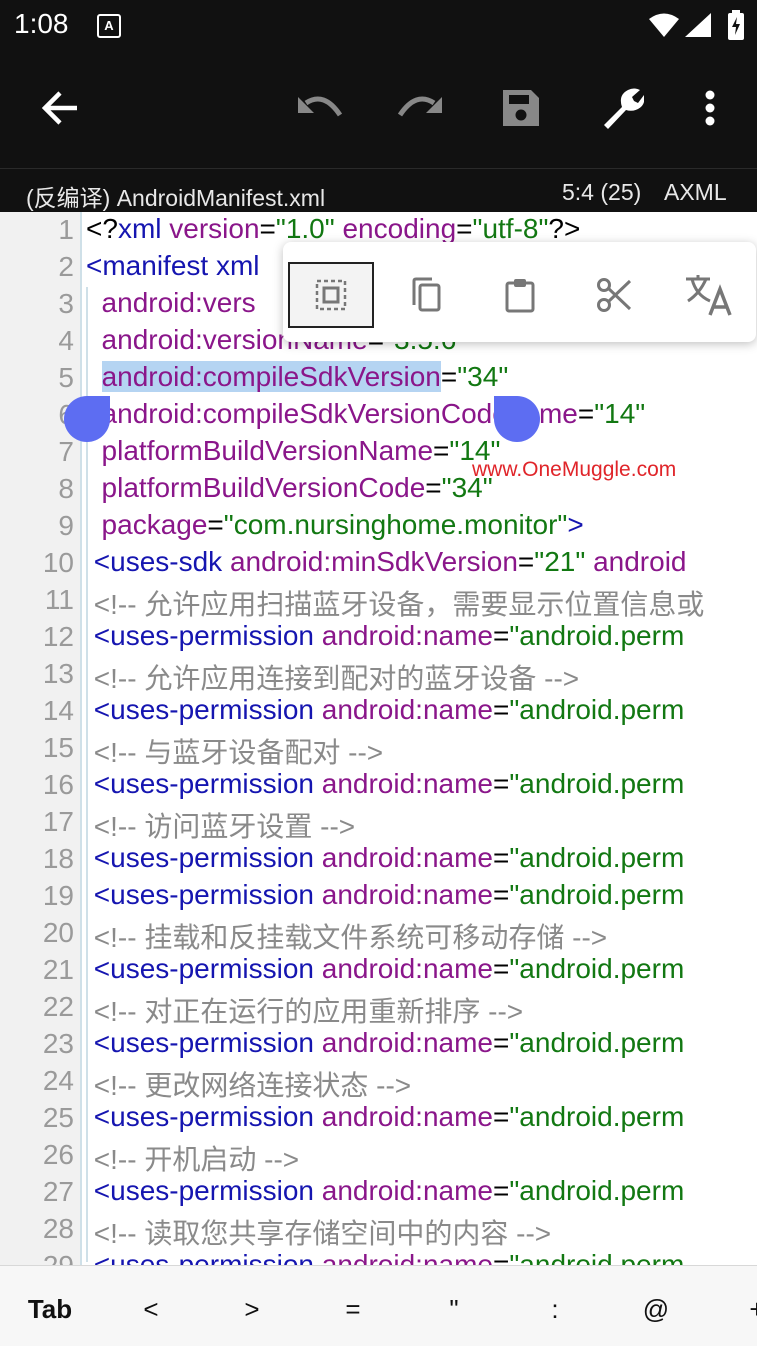 Image resolution: width=757 pixels, height=1346 pixels. I want to click on line-number: 24, so click(58, 1080).